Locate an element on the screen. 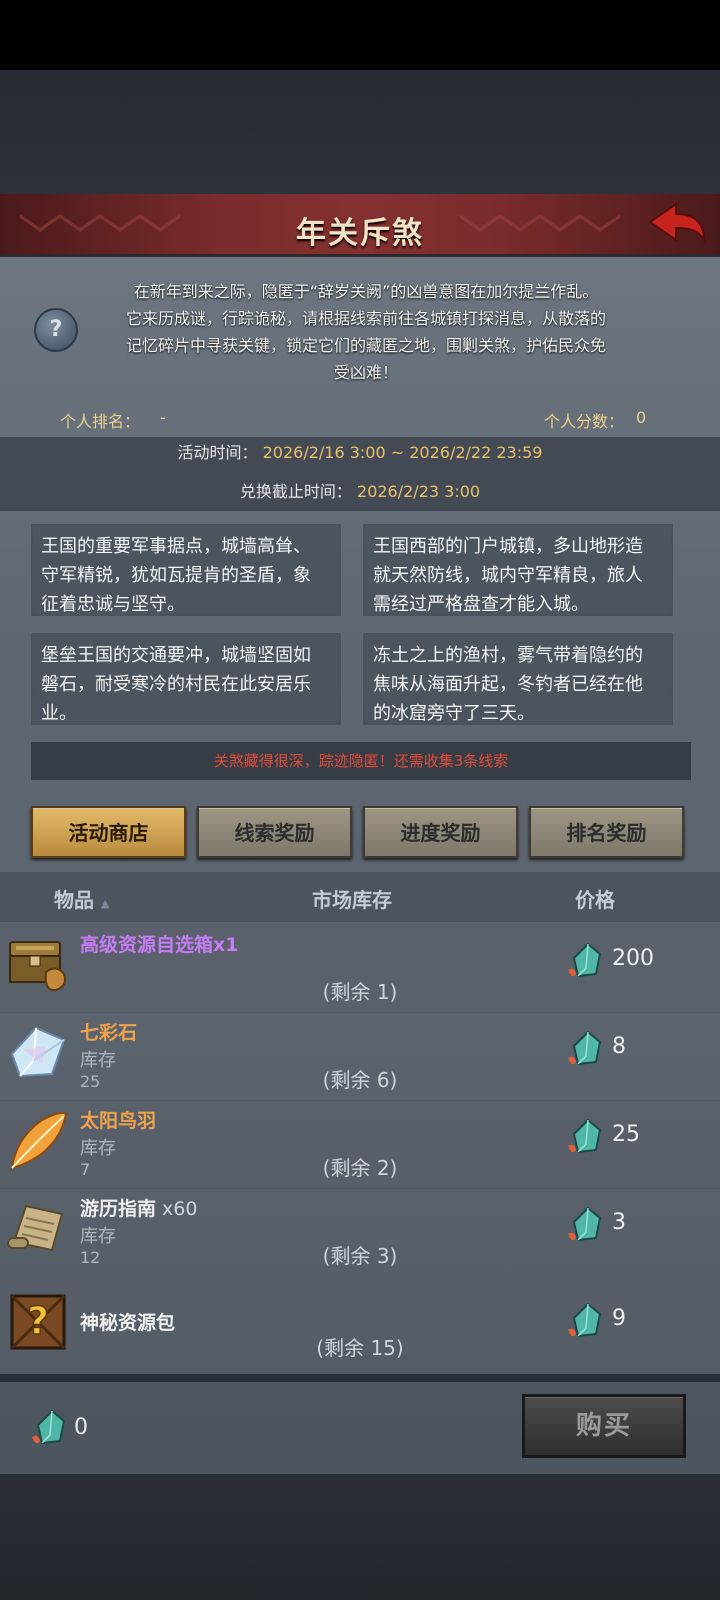 This screenshot has height=1600, width=720. page-title: 年关斥煞 is located at coordinates (360, 233).